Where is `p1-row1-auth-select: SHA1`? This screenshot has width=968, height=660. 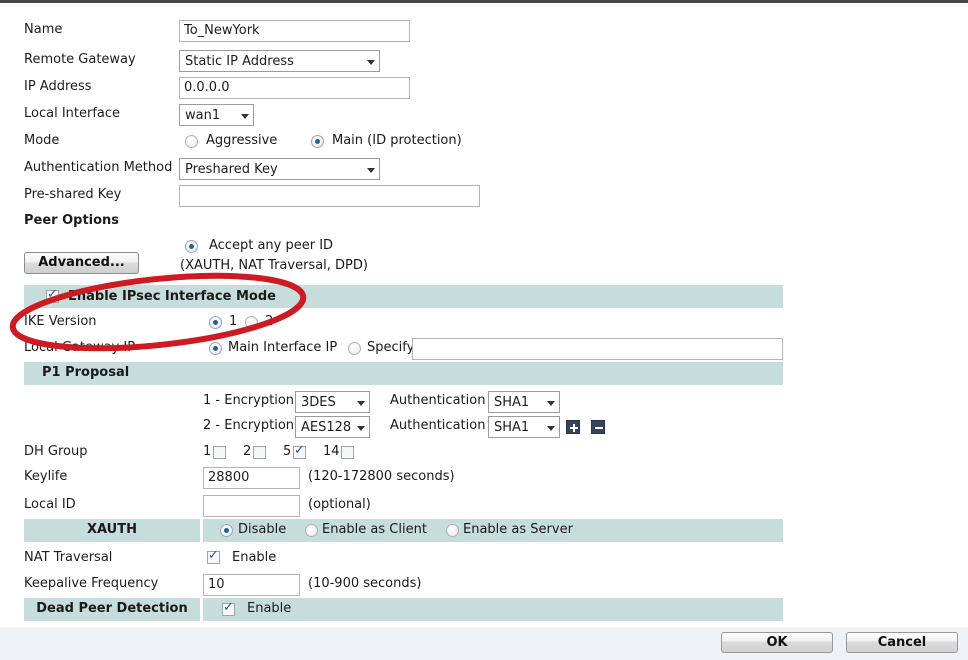
p1-row1-auth-select: SHA1 is located at coordinates (524, 402).